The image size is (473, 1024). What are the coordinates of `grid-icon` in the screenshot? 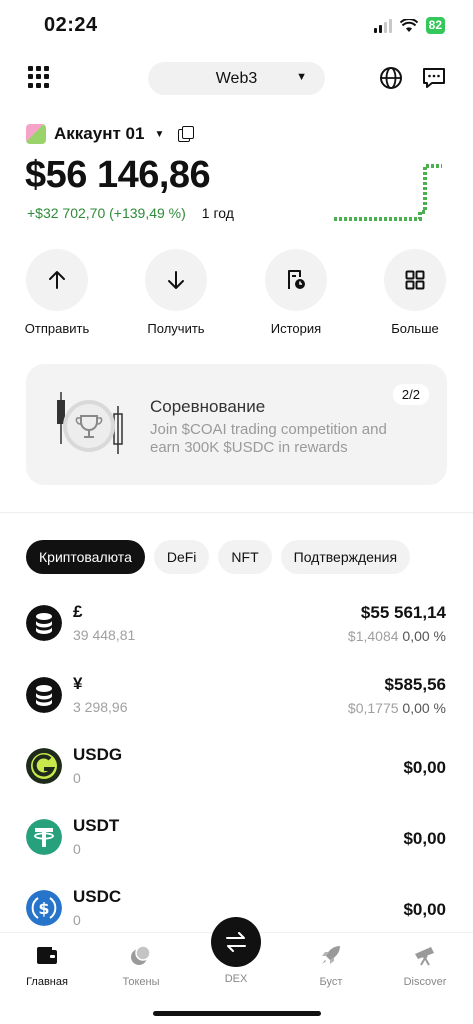 It's located at (415, 280).